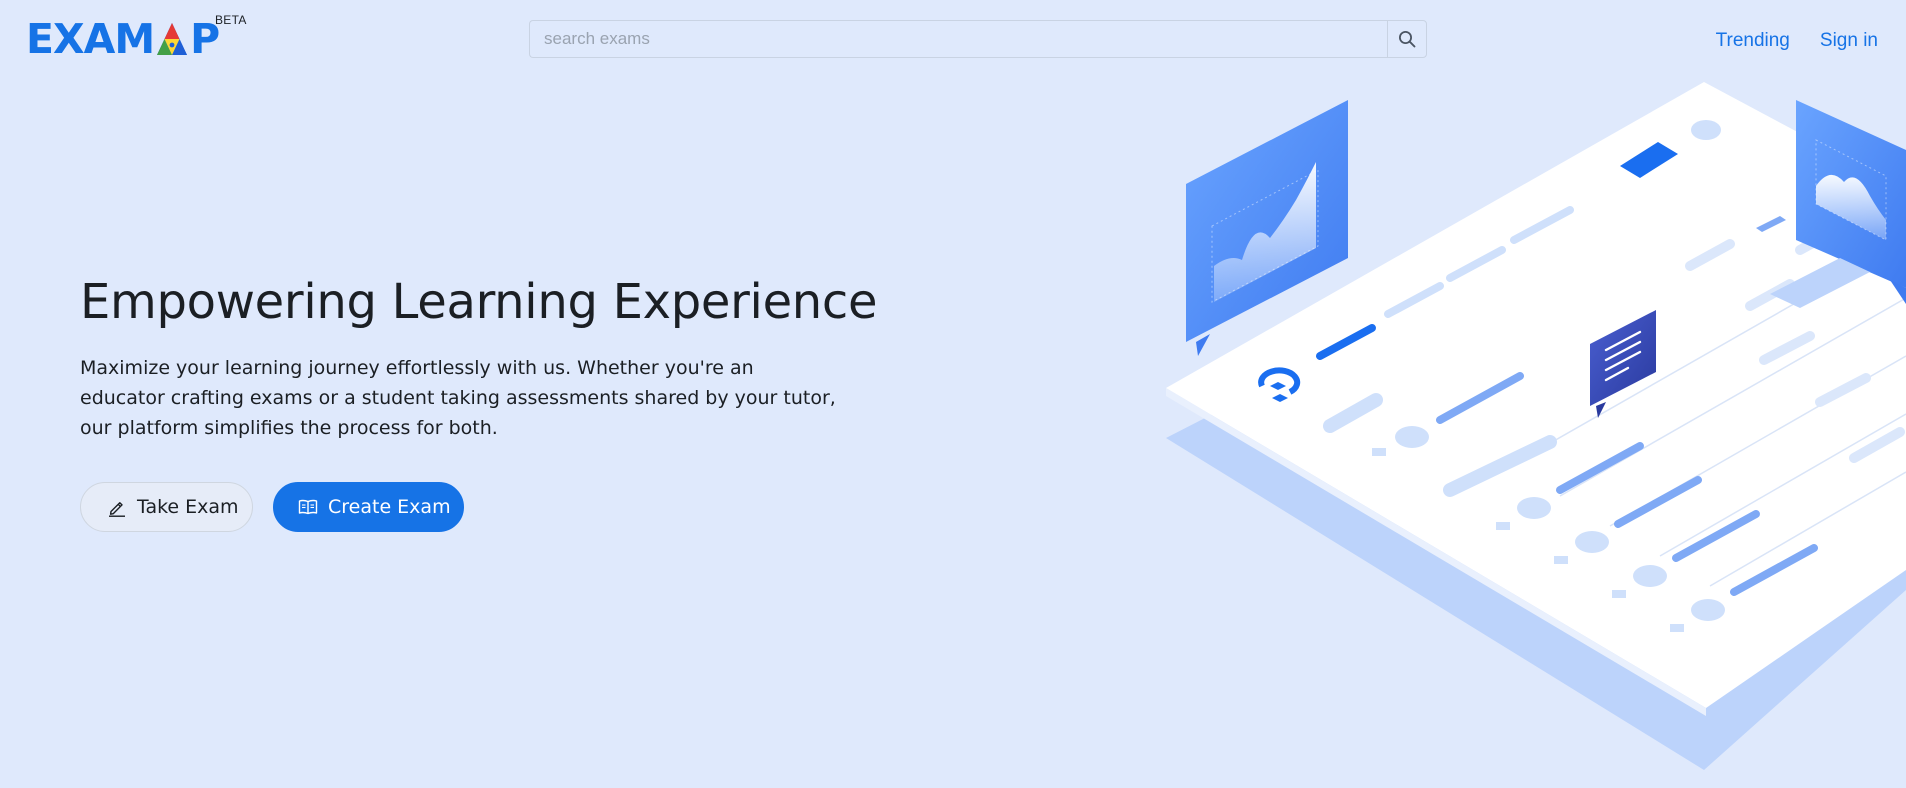  What do you see at coordinates (1753, 41) in the screenshot?
I see `nav-trending-link: Trending` at bounding box center [1753, 41].